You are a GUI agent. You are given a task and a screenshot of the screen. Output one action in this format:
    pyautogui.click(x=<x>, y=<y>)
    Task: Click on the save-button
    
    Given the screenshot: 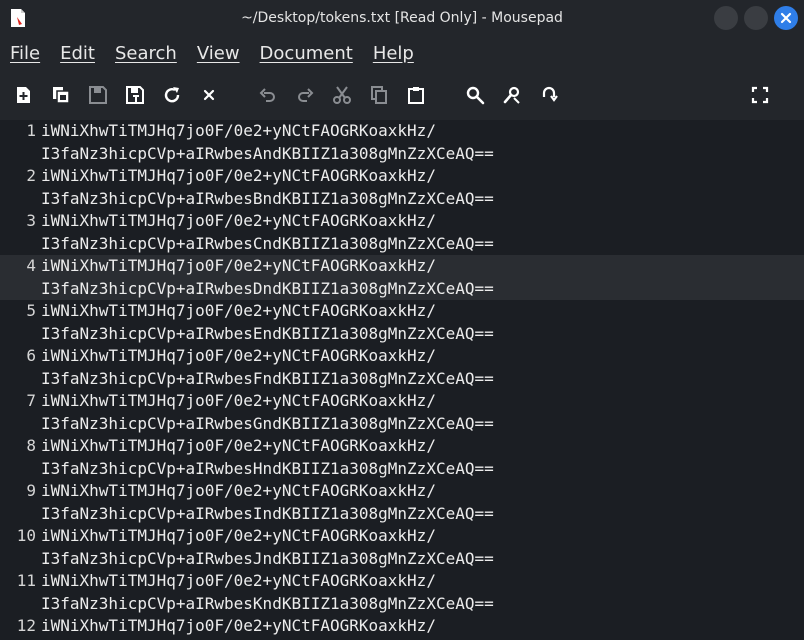 What is the action you would take?
    pyautogui.click(x=98, y=95)
    